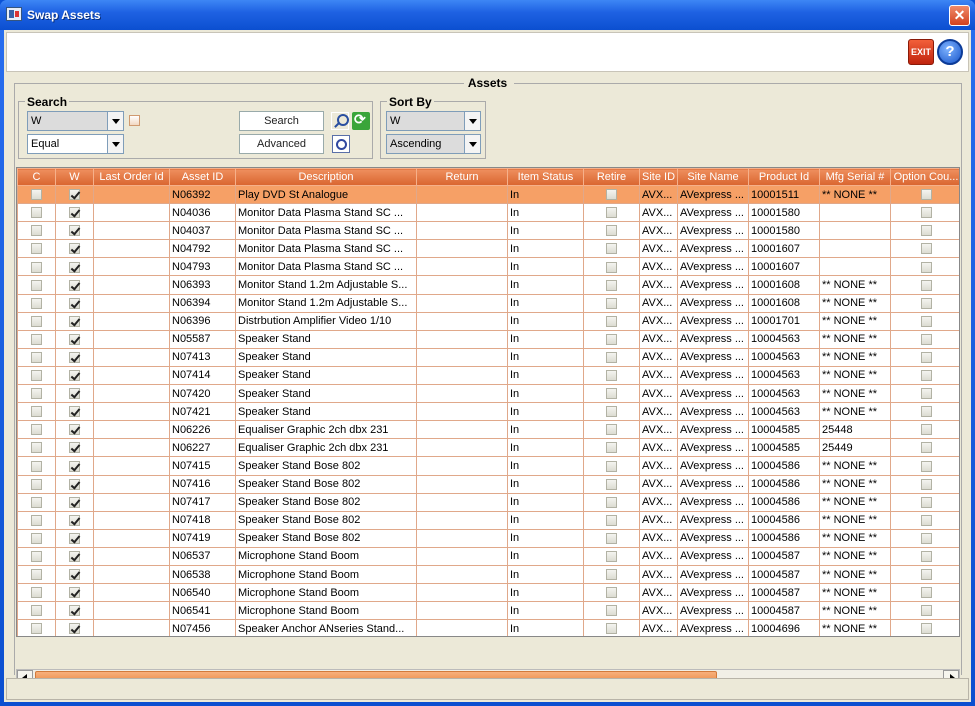 Image resolution: width=975 pixels, height=706 pixels. Describe the element at coordinates (658, 177) in the screenshot. I see `column-header-site-id: Site ID` at that location.